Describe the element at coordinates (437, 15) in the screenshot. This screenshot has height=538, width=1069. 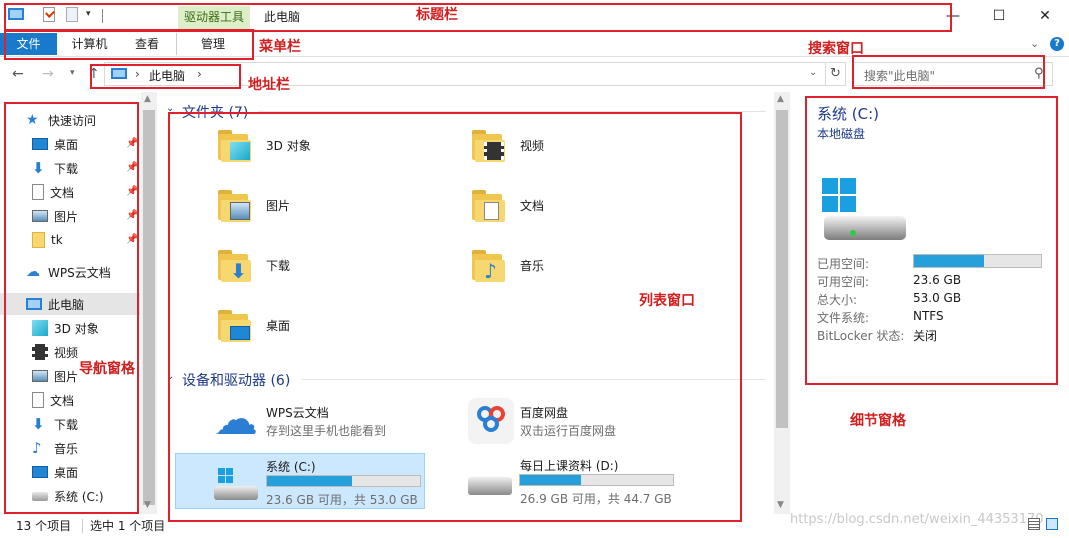
I see `annotation-title-bar: 标题栏` at that location.